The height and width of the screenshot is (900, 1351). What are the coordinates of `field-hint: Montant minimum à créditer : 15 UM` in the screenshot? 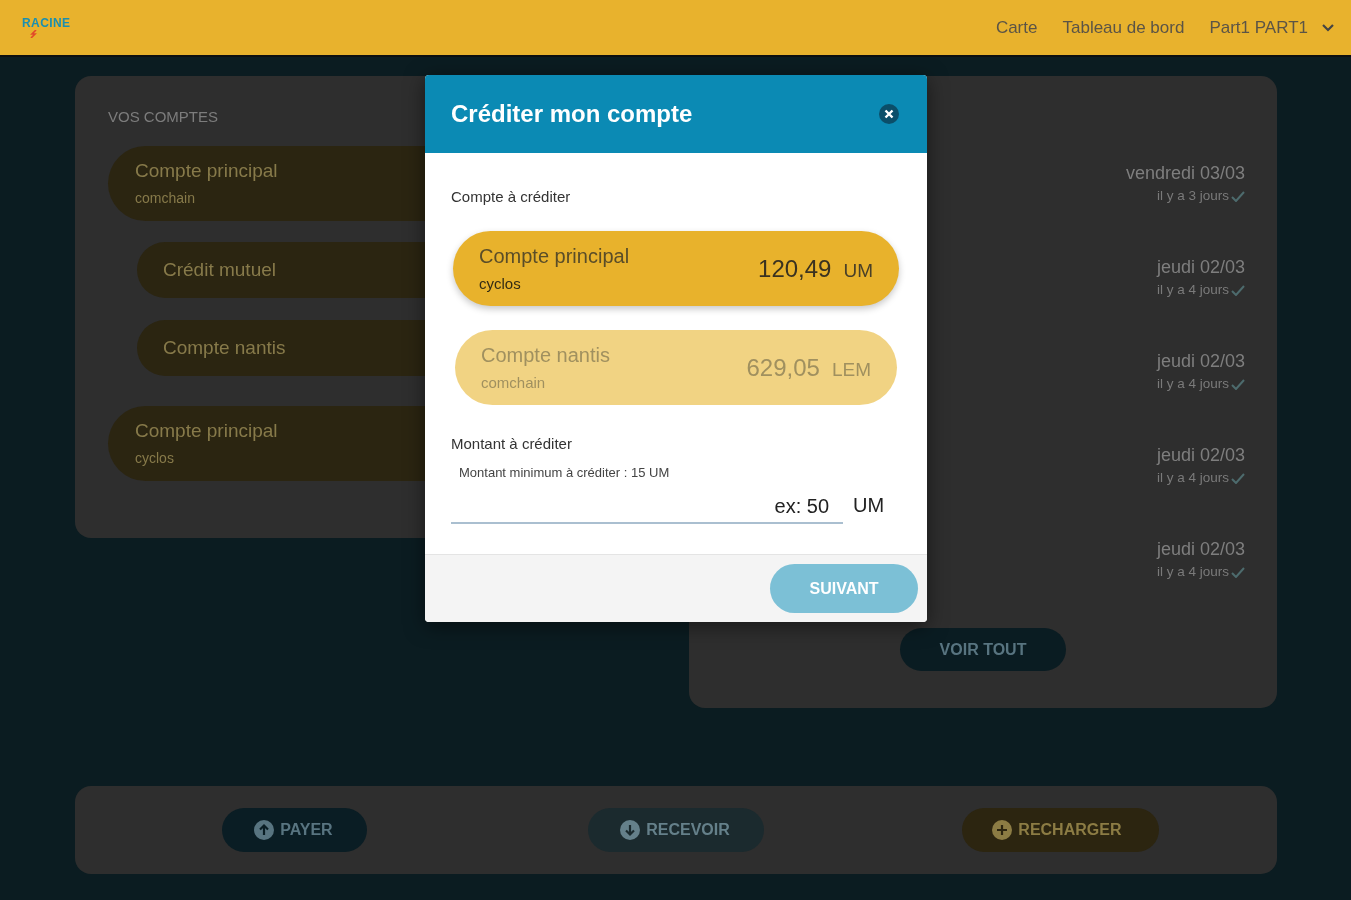 It's located at (564, 473).